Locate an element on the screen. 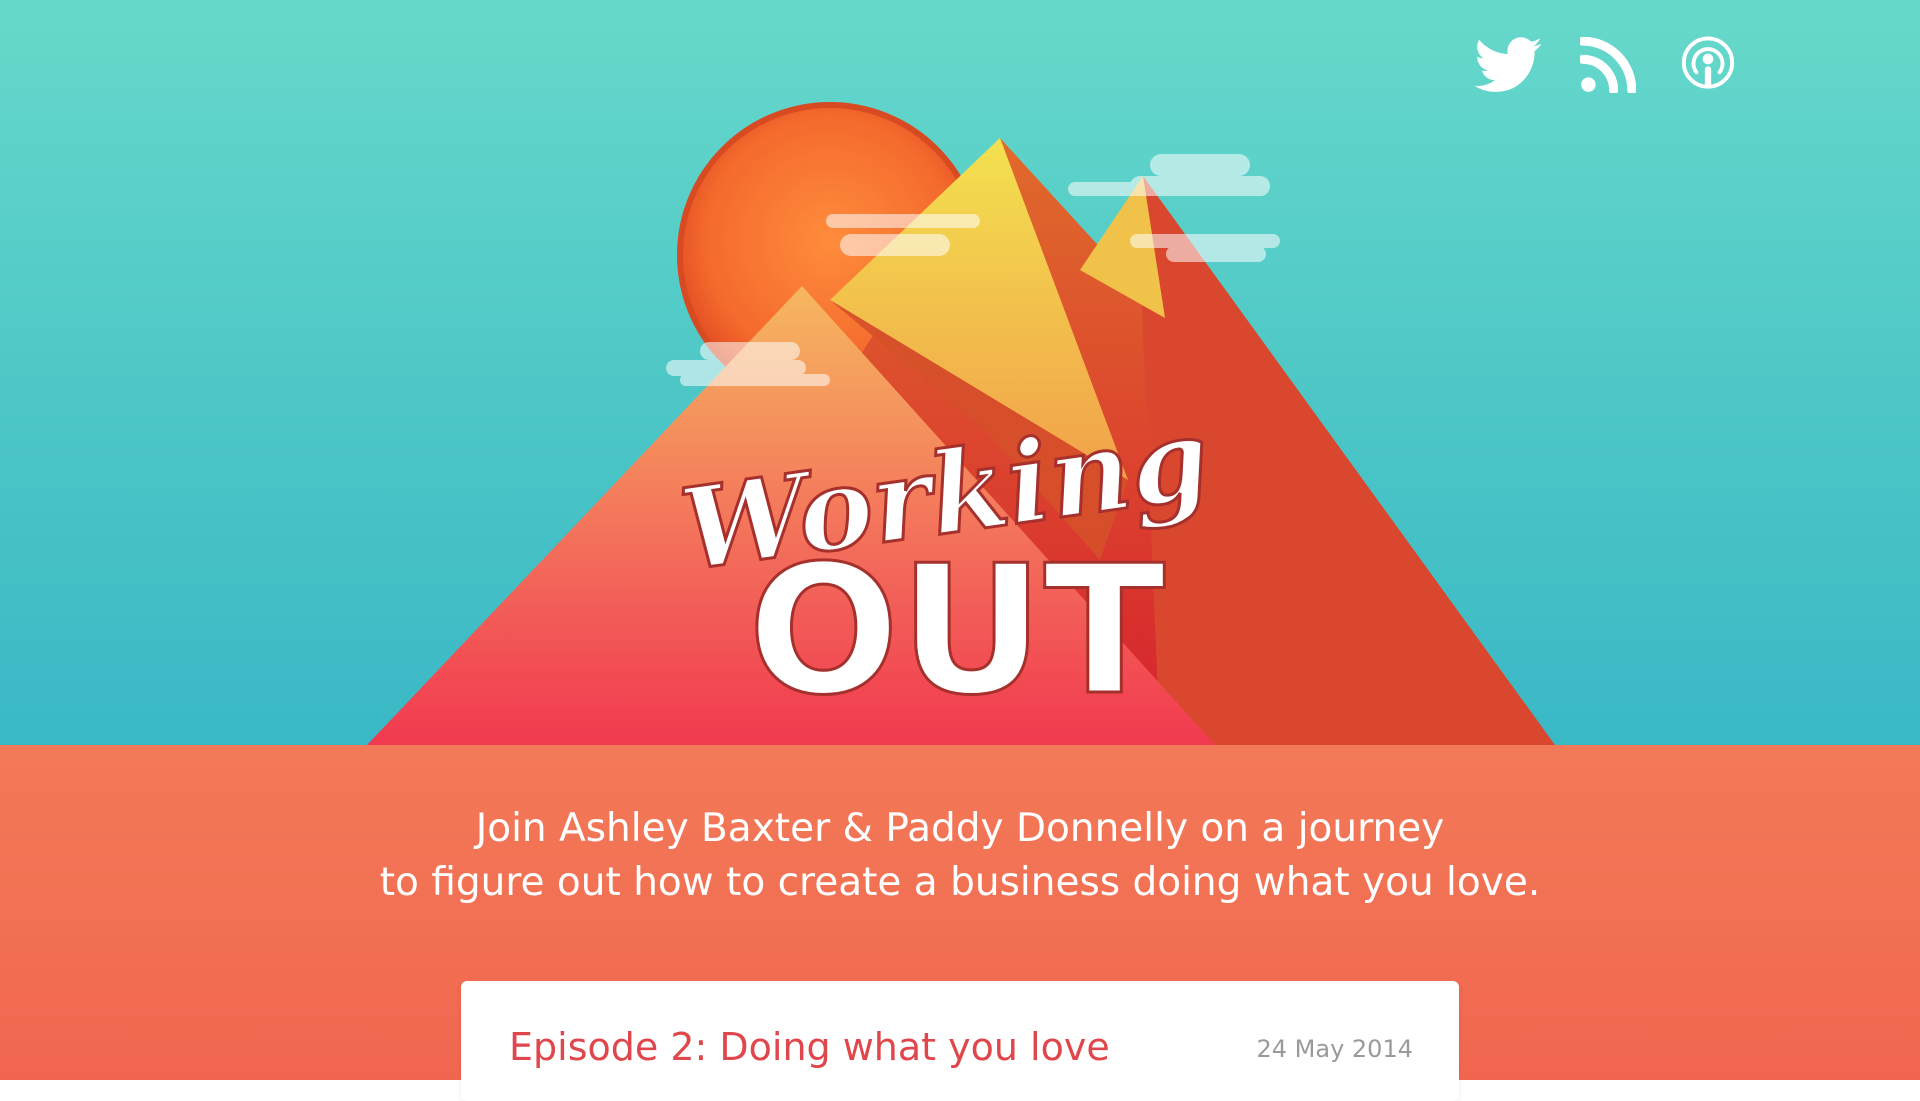 The width and height of the screenshot is (1920, 1101). logo-block: OUT is located at coordinates (956, 630).